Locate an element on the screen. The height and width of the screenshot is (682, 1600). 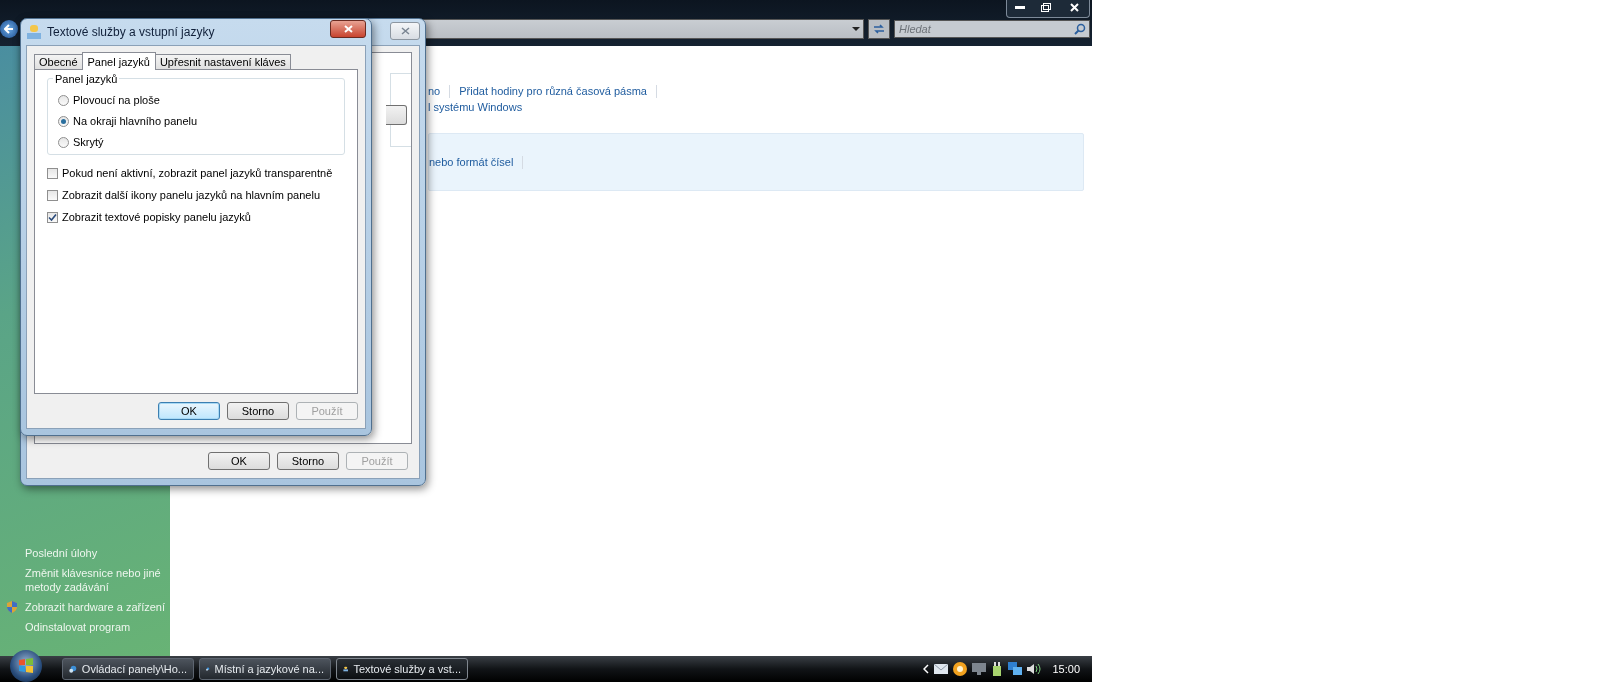
radio-label: Plovoucí na ploše is located at coordinates (116, 100).